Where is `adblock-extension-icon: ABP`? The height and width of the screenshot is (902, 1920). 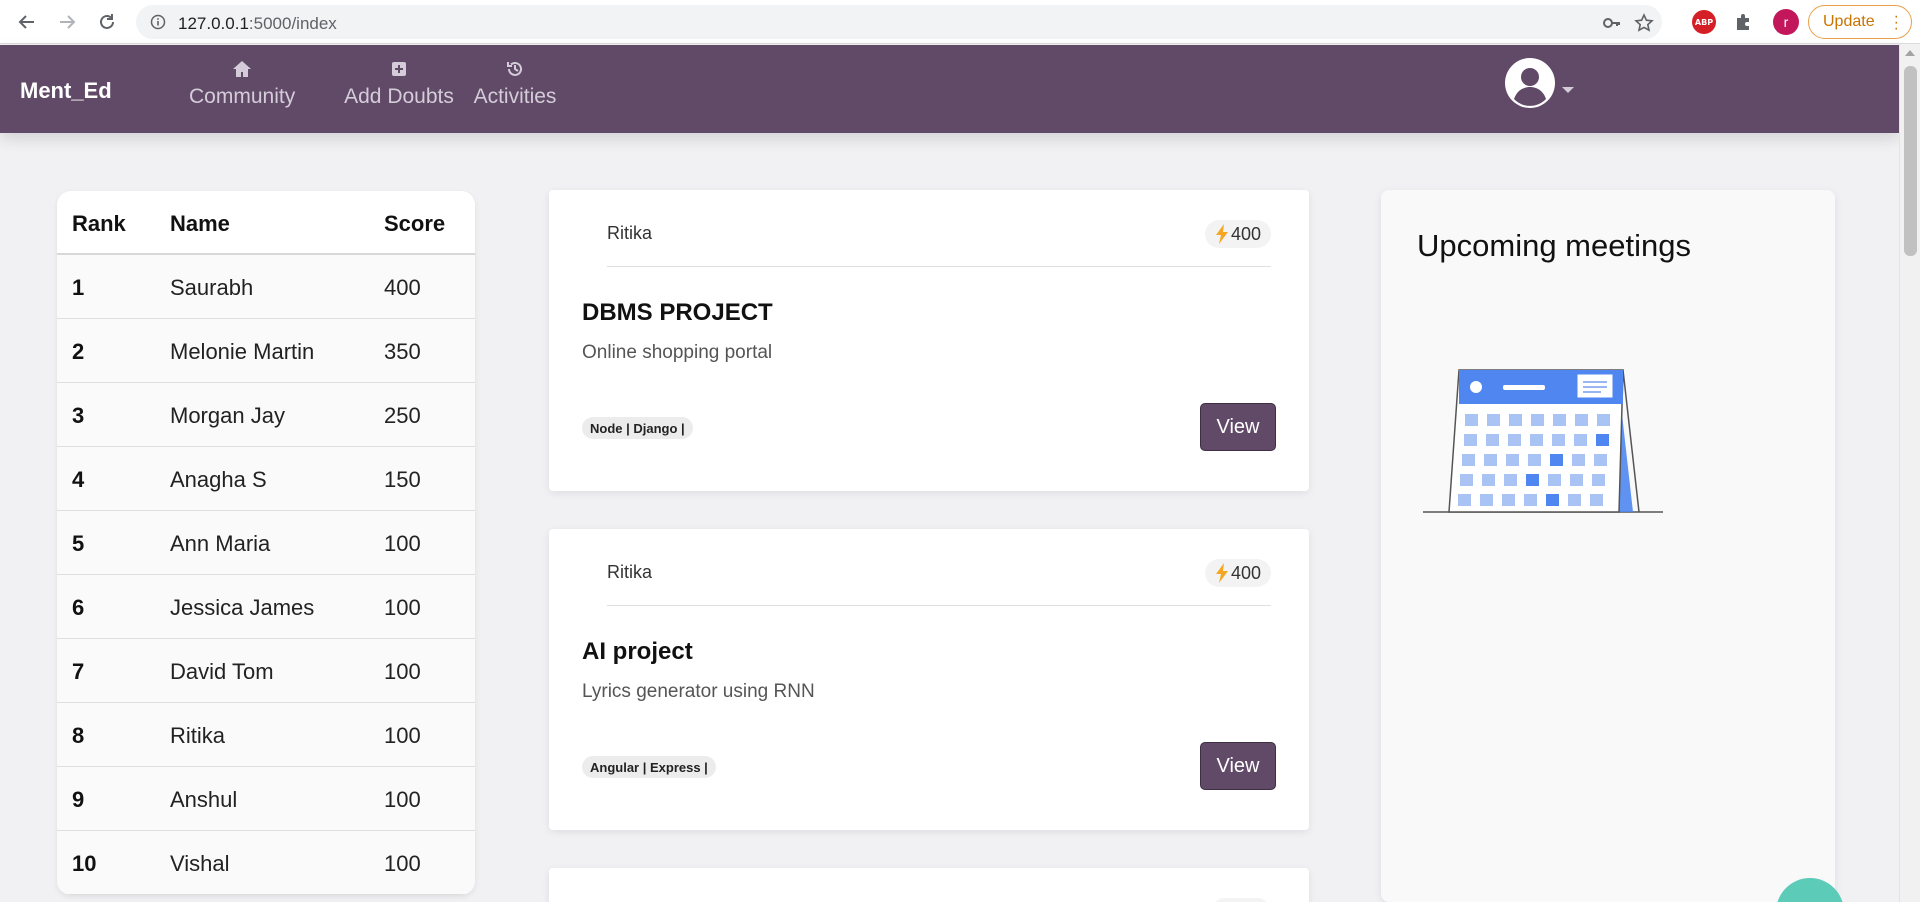 adblock-extension-icon: ABP is located at coordinates (1704, 22).